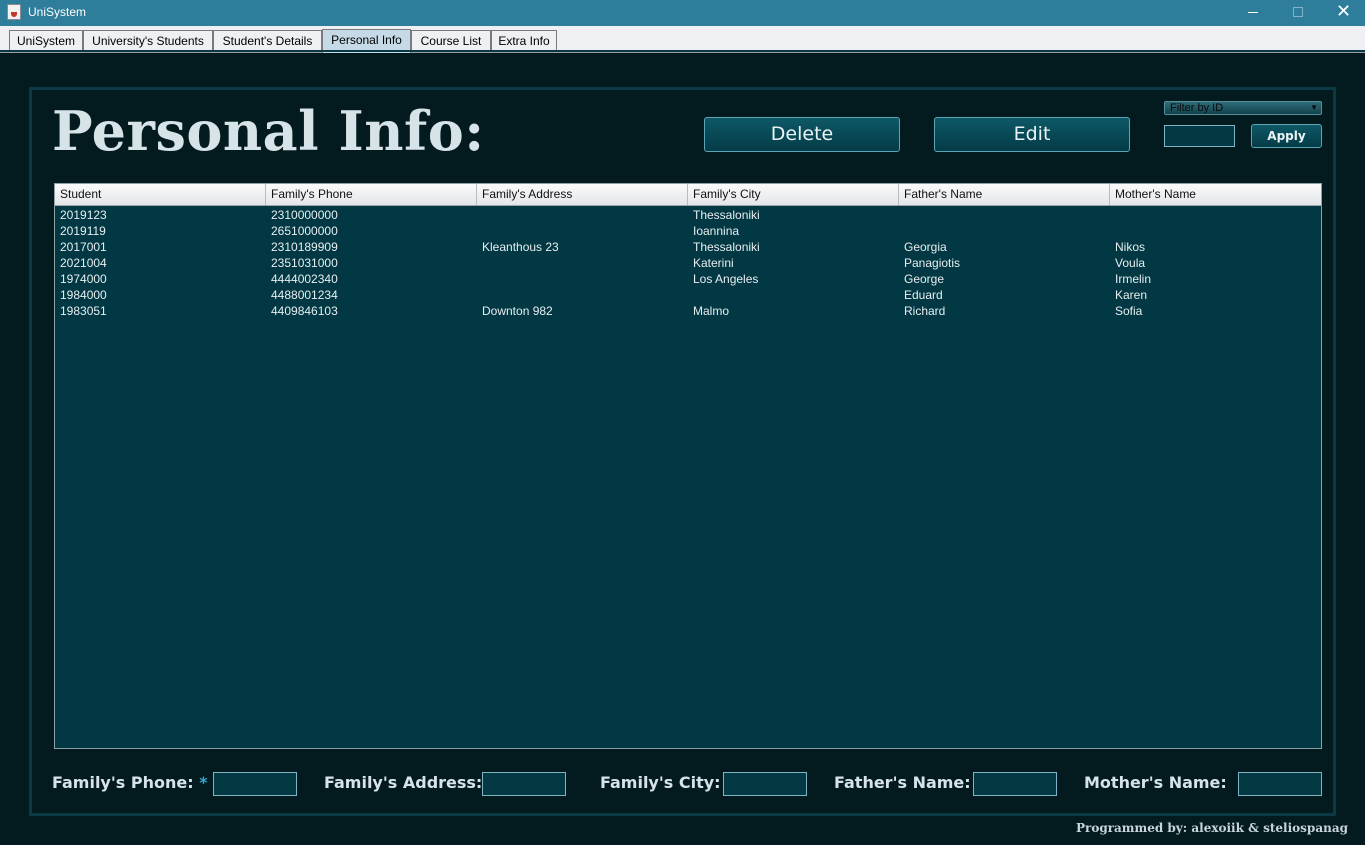 Image resolution: width=1365 pixels, height=845 pixels. Describe the element at coordinates (1155, 782) in the screenshot. I see `mother-name-label: Mother's Name:` at that location.